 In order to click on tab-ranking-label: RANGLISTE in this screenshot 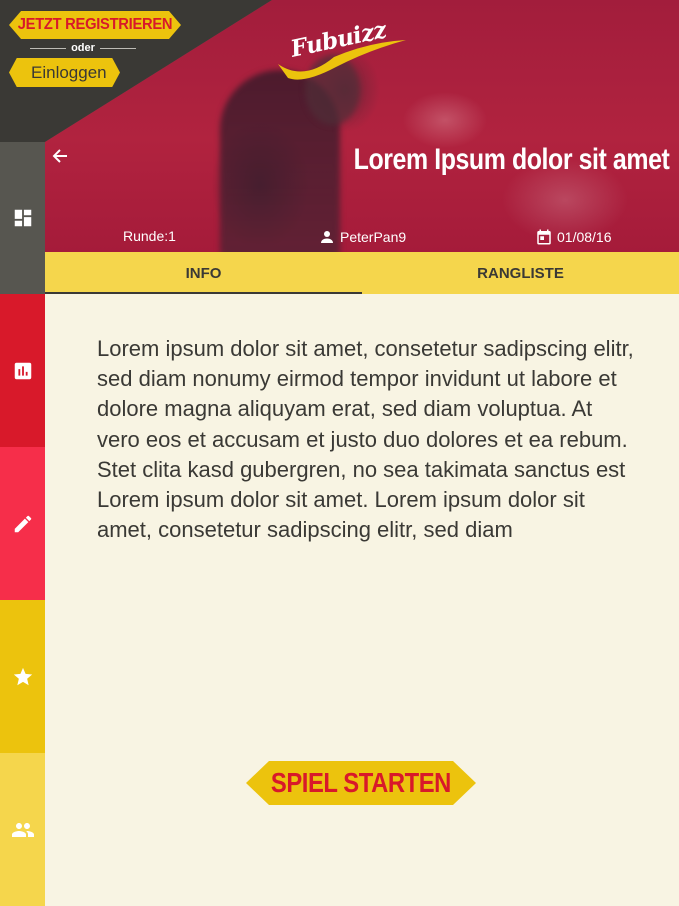, I will do `click(520, 273)`.